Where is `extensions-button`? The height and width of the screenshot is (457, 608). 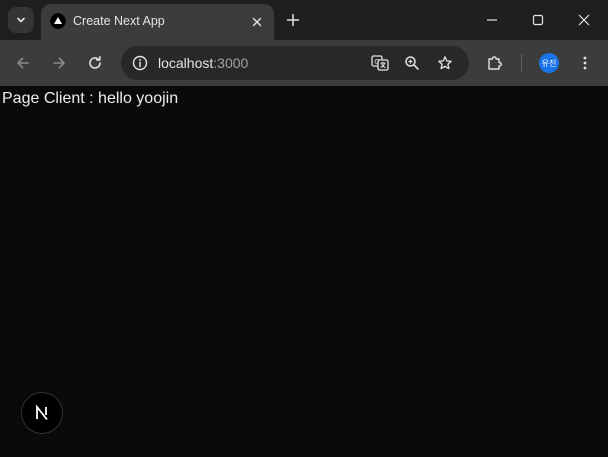
extensions-button is located at coordinates (495, 63).